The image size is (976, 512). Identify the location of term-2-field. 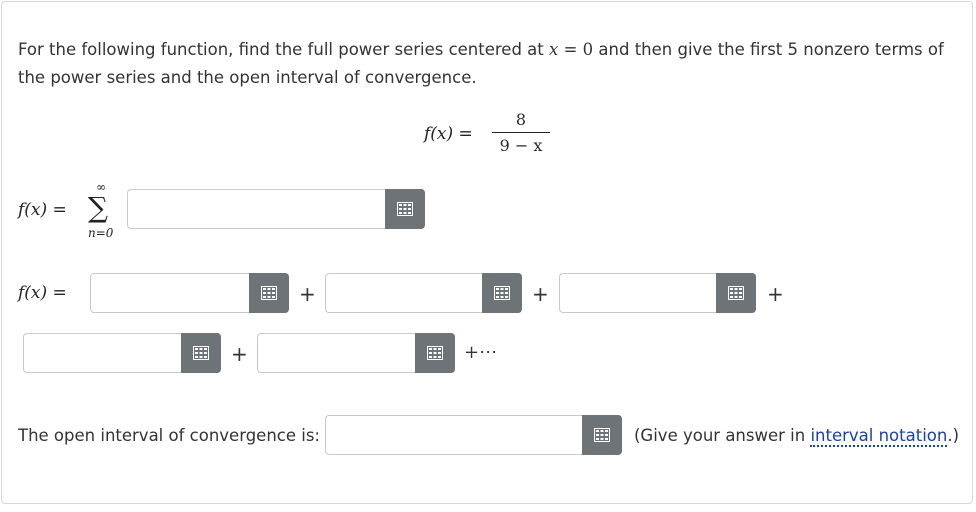
(423, 293).